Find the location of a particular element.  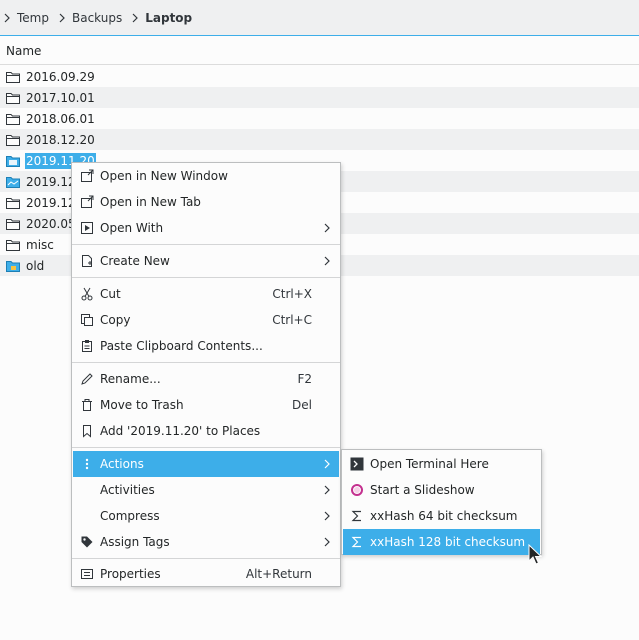

folder-selected-icon is located at coordinates (13, 161).